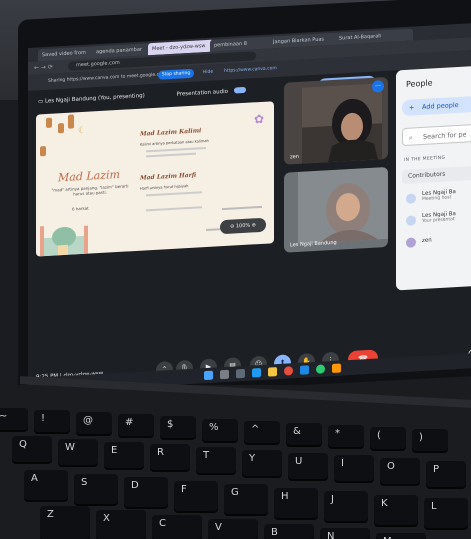 This screenshot has width=471, height=539. What do you see at coordinates (114, 450) in the screenshot?
I see `keyboard-key-label: E` at bounding box center [114, 450].